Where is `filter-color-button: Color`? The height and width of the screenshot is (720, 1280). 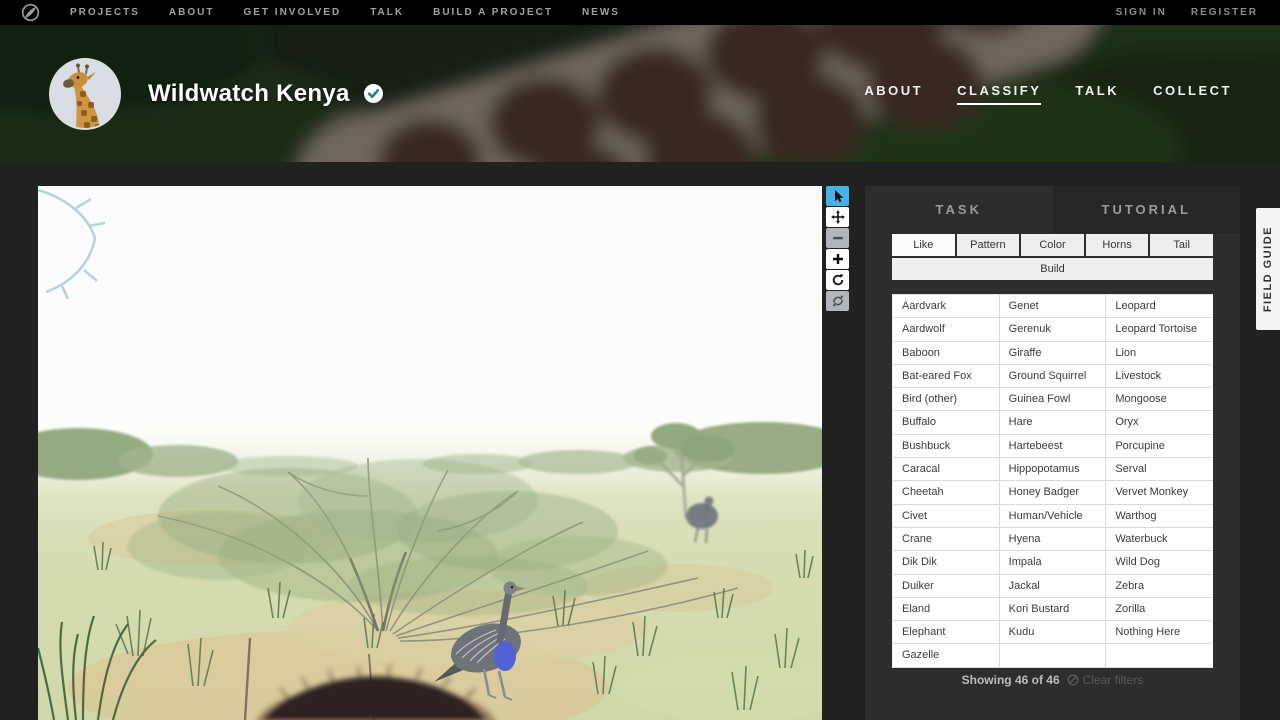
filter-color-button: Color is located at coordinates (1052, 245).